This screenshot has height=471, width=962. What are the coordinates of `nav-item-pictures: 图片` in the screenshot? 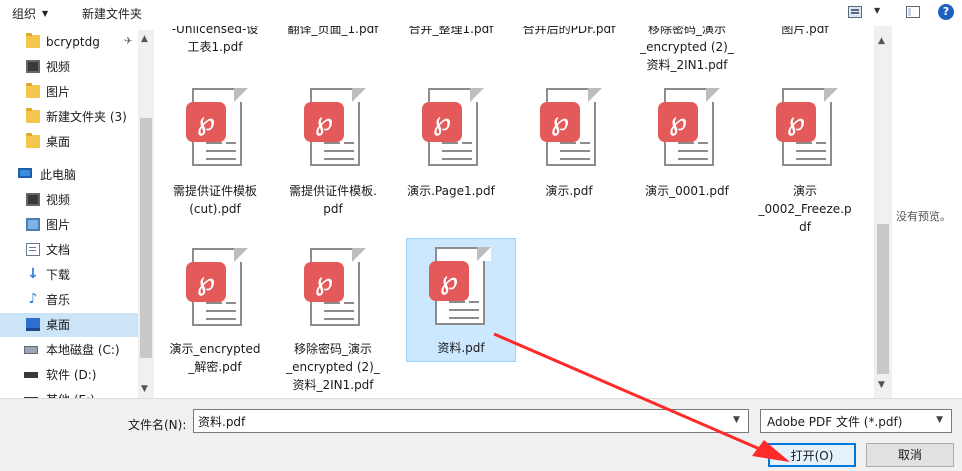 It's located at (69, 92).